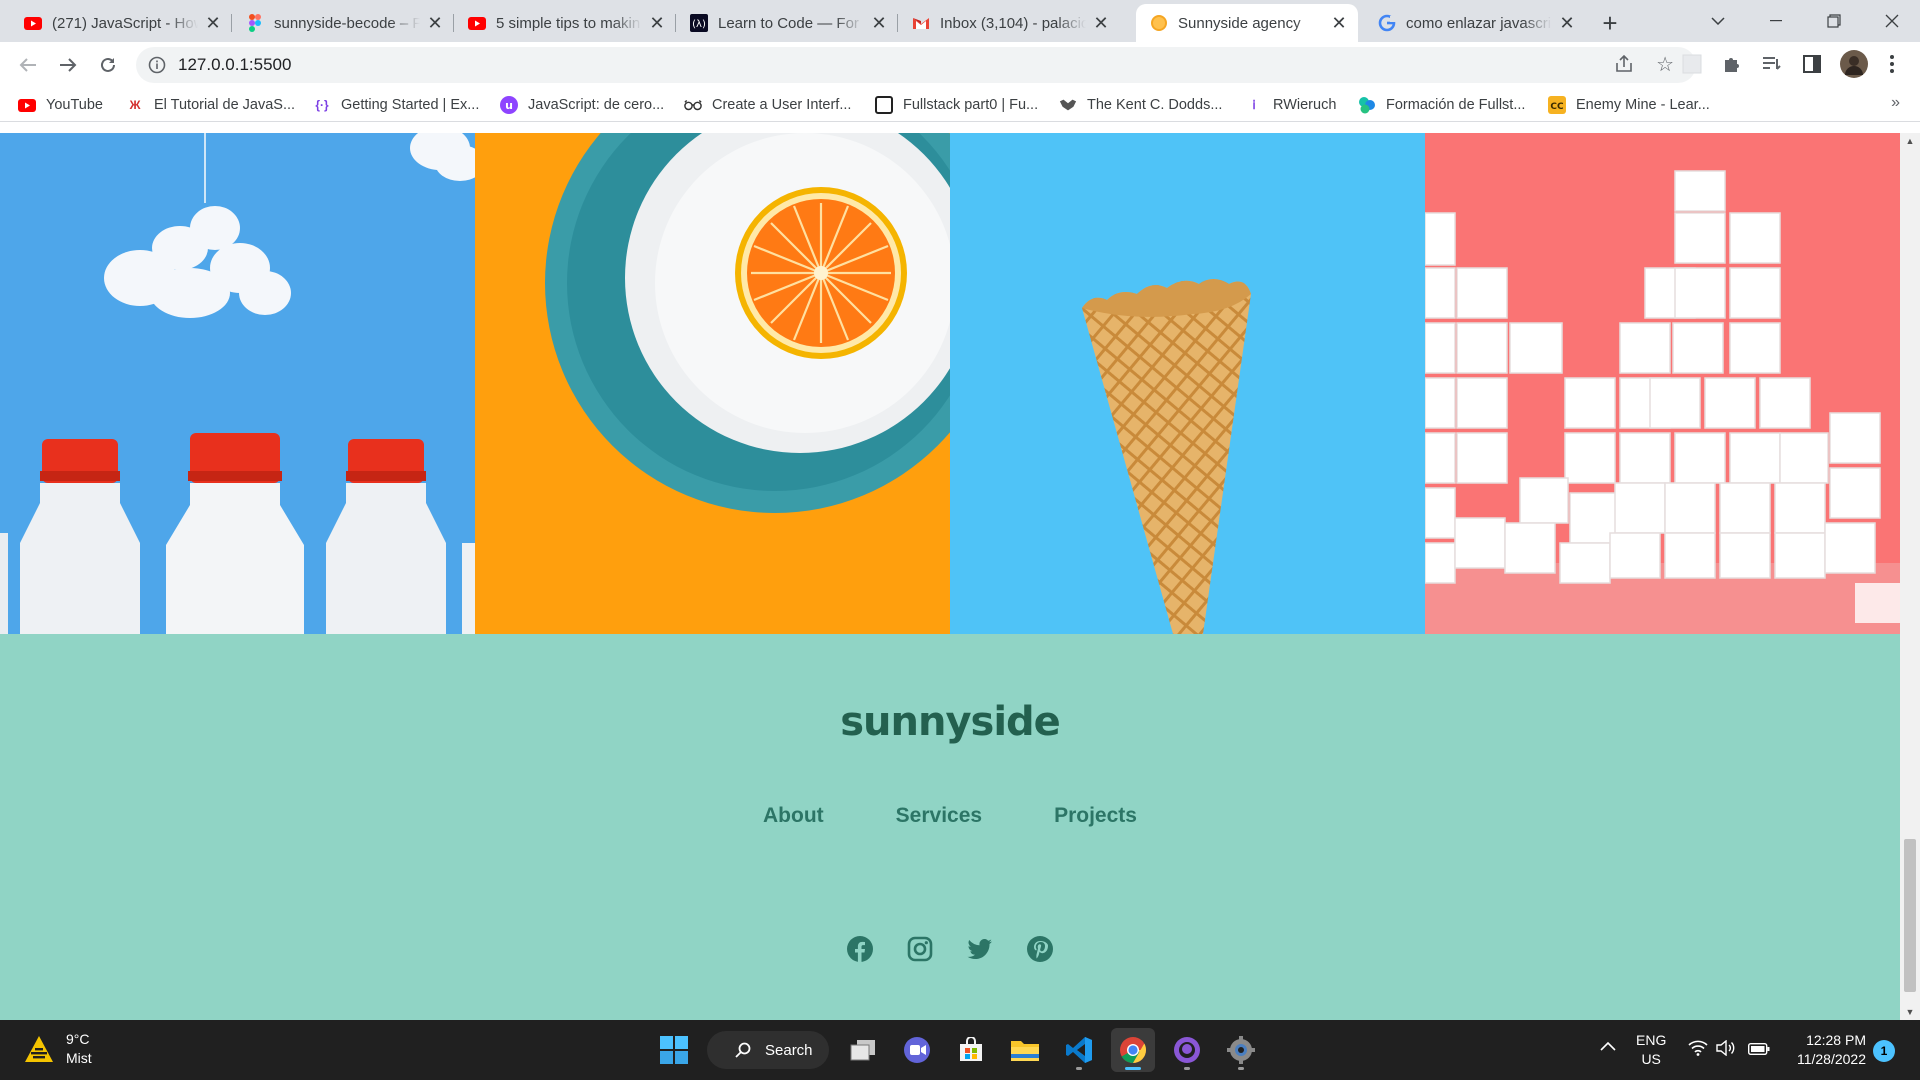 The image size is (1920, 1080). I want to click on scroll-down-arrow: ▼, so click(1910, 1012).